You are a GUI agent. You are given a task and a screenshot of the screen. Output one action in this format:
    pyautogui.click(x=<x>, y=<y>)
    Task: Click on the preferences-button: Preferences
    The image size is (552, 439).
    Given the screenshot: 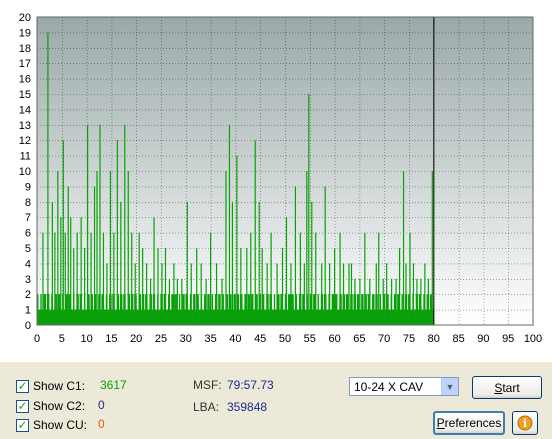 What is the action you would take?
    pyautogui.click(x=469, y=423)
    